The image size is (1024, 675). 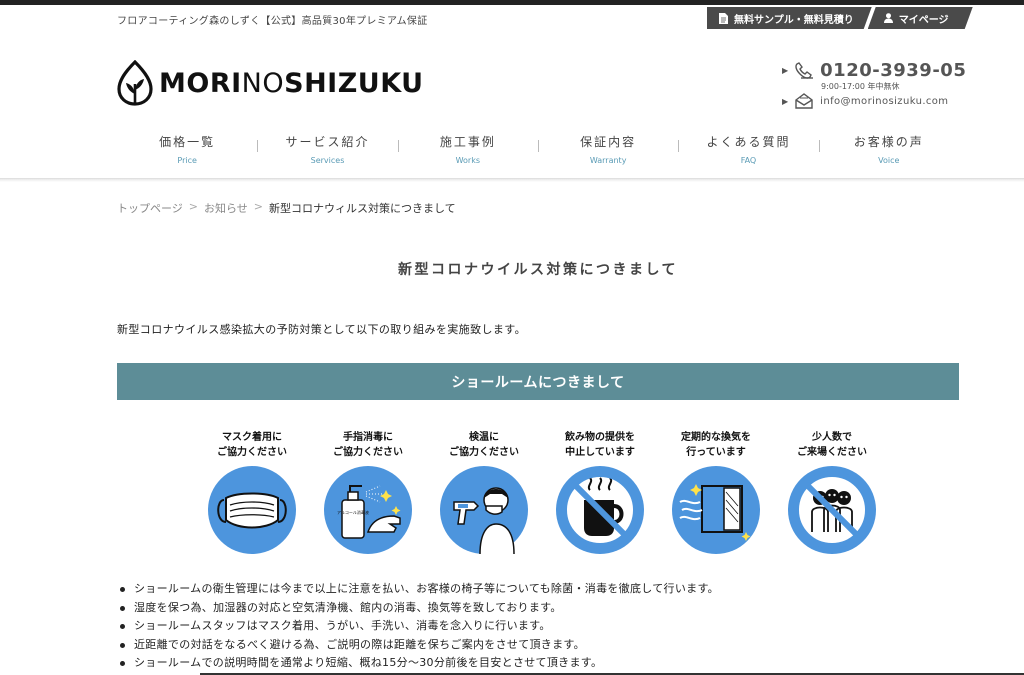 What do you see at coordinates (748, 142) in the screenshot?
I see `nav-label-jp: よくある質問` at bounding box center [748, 142].